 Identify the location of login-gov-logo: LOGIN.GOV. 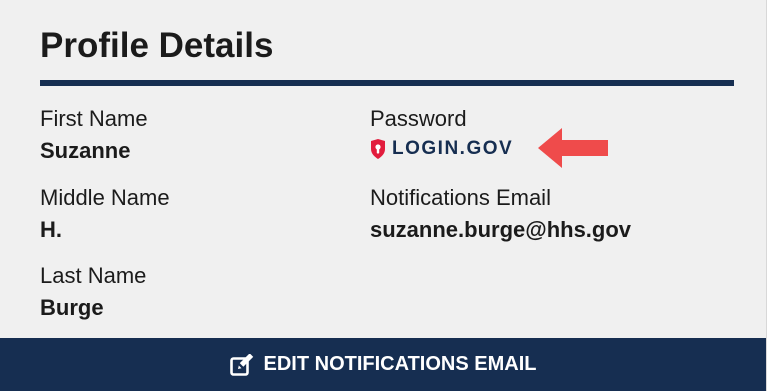
(441, 149).